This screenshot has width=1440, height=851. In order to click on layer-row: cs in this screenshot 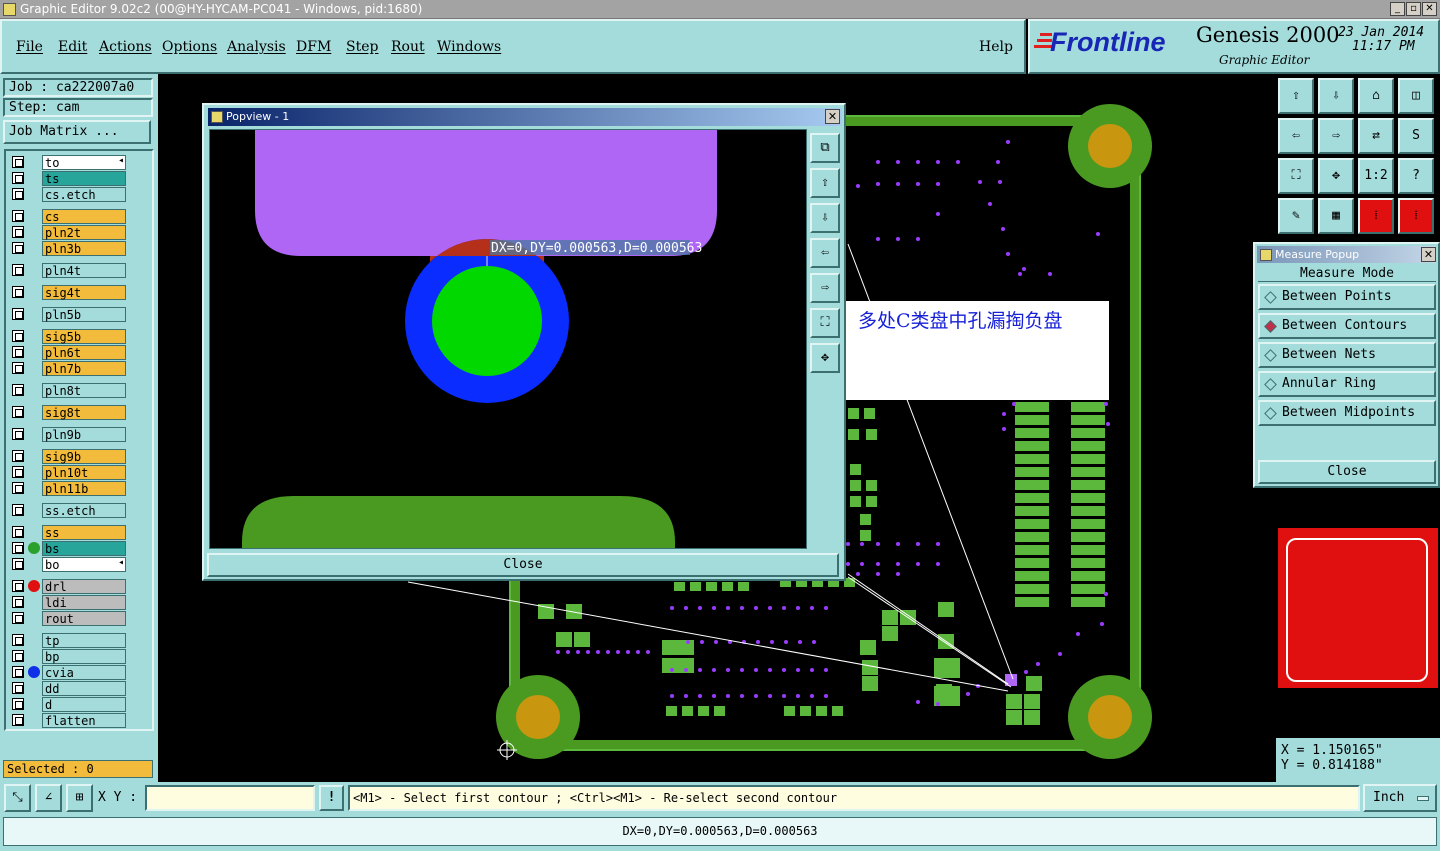, I will do `click(68, 216)`.